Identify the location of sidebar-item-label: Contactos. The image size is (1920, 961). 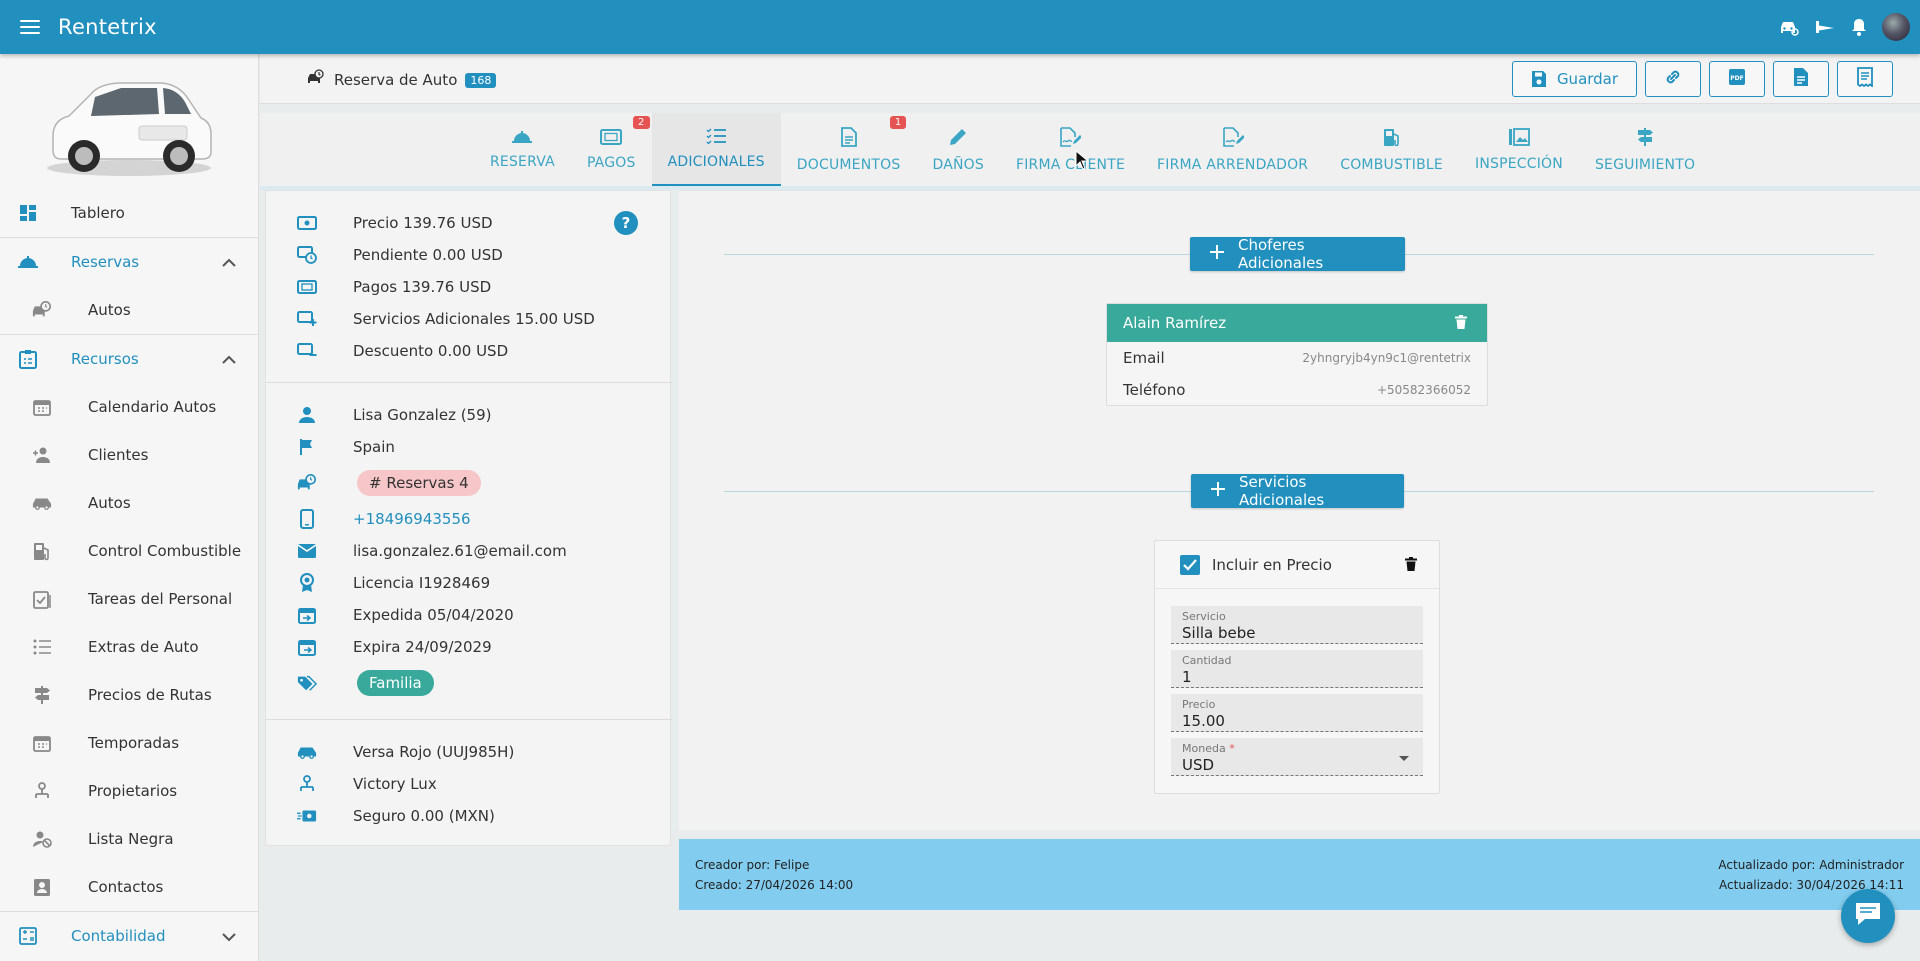
(126, 887).